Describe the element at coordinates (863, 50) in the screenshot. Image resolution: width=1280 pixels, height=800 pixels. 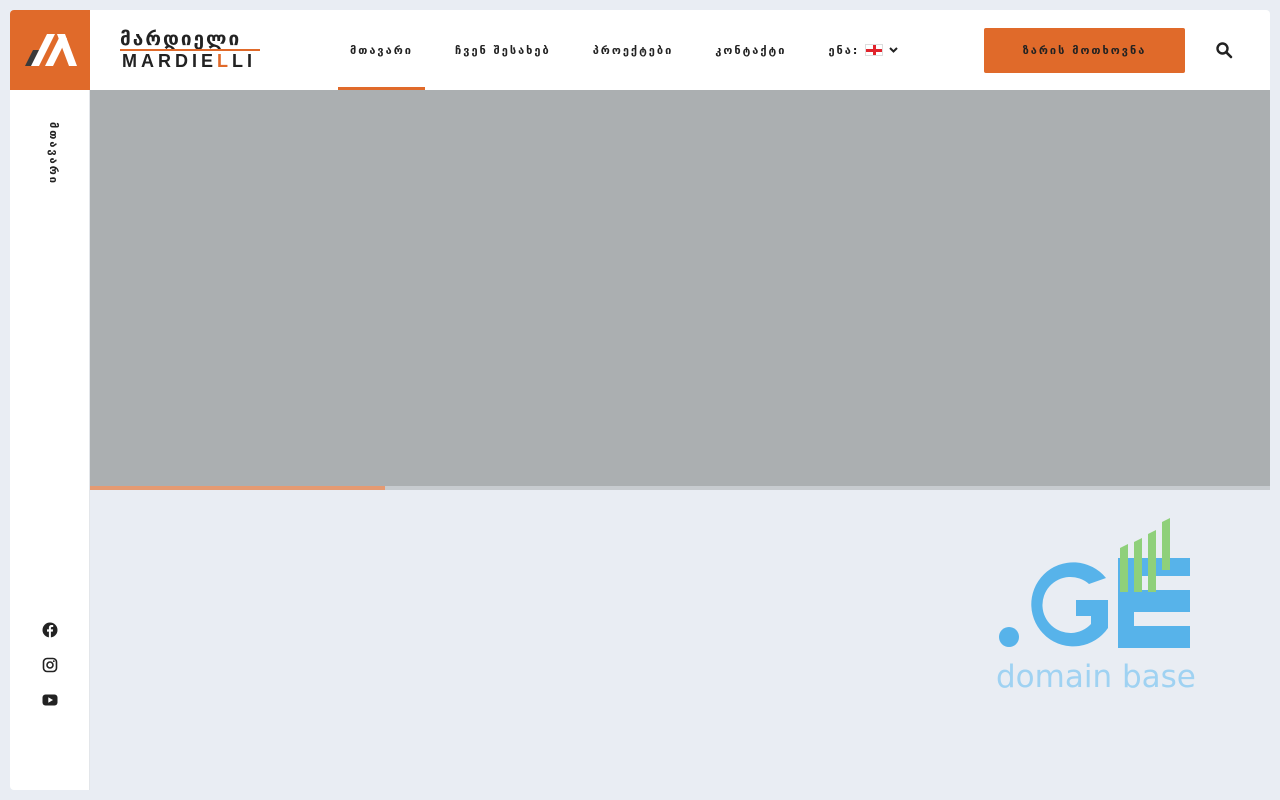
I see `language-selector: ენა:` at that location.